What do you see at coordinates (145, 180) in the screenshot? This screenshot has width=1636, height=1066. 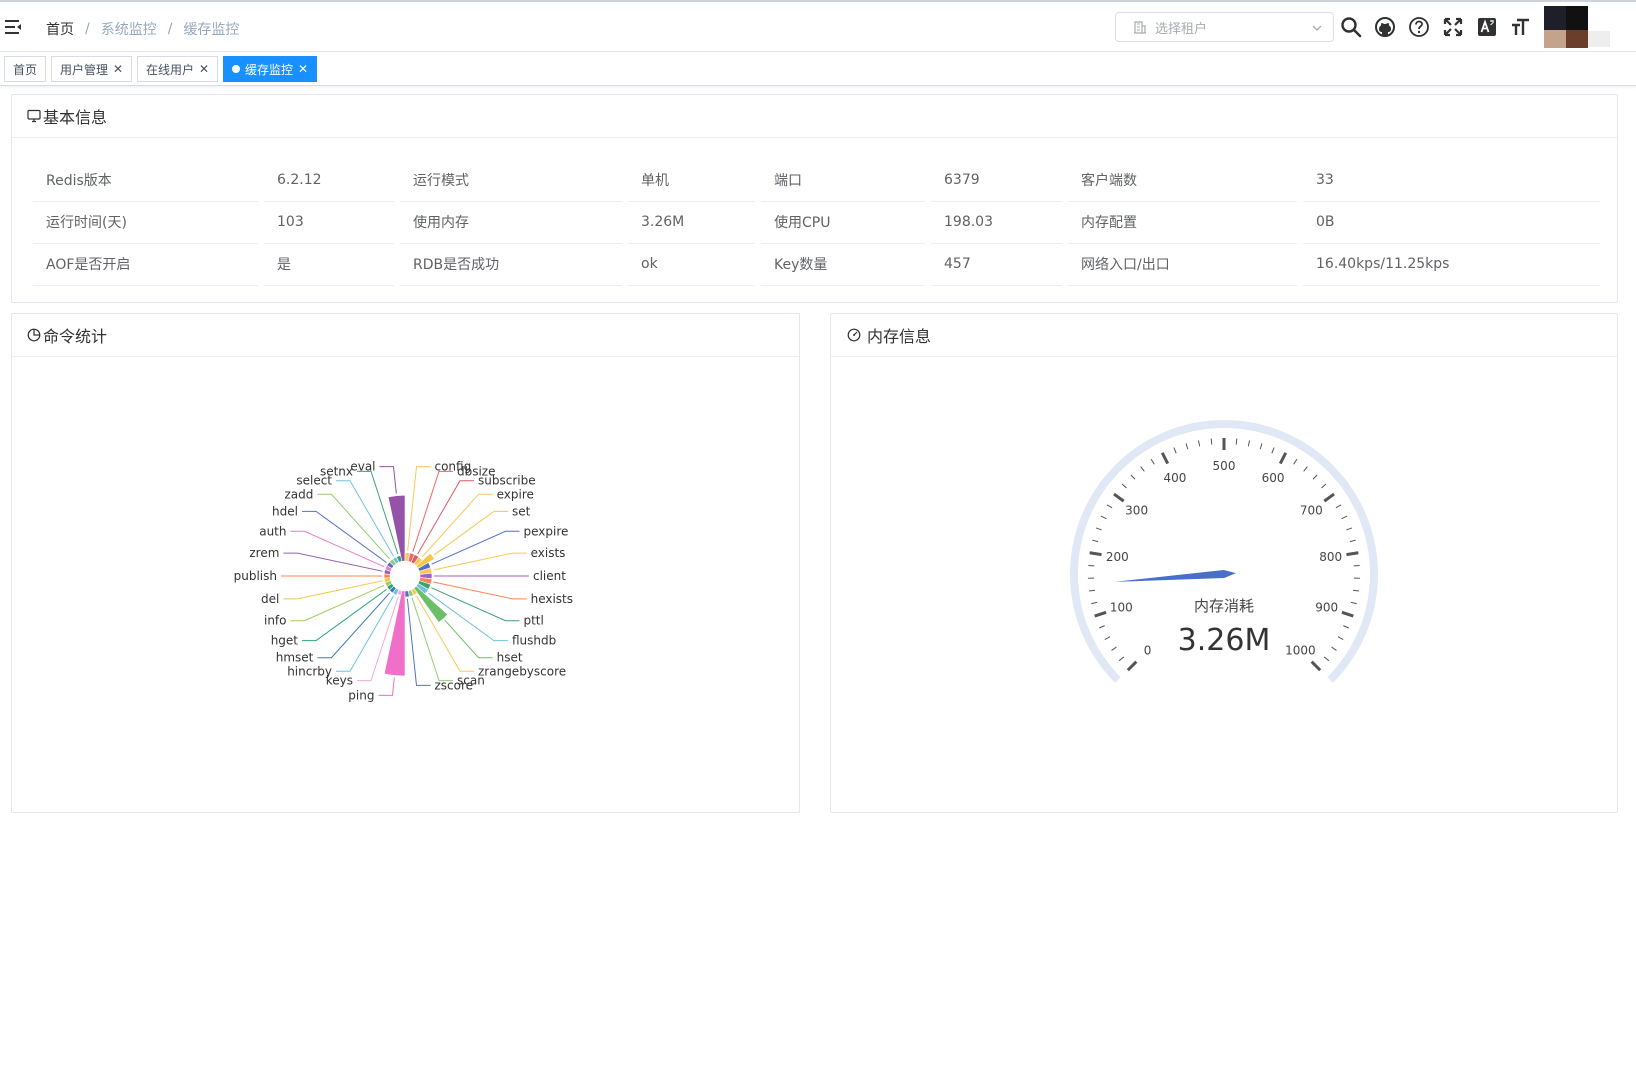 I see `info-label: Redis版本` at bounding box center [145, 180].